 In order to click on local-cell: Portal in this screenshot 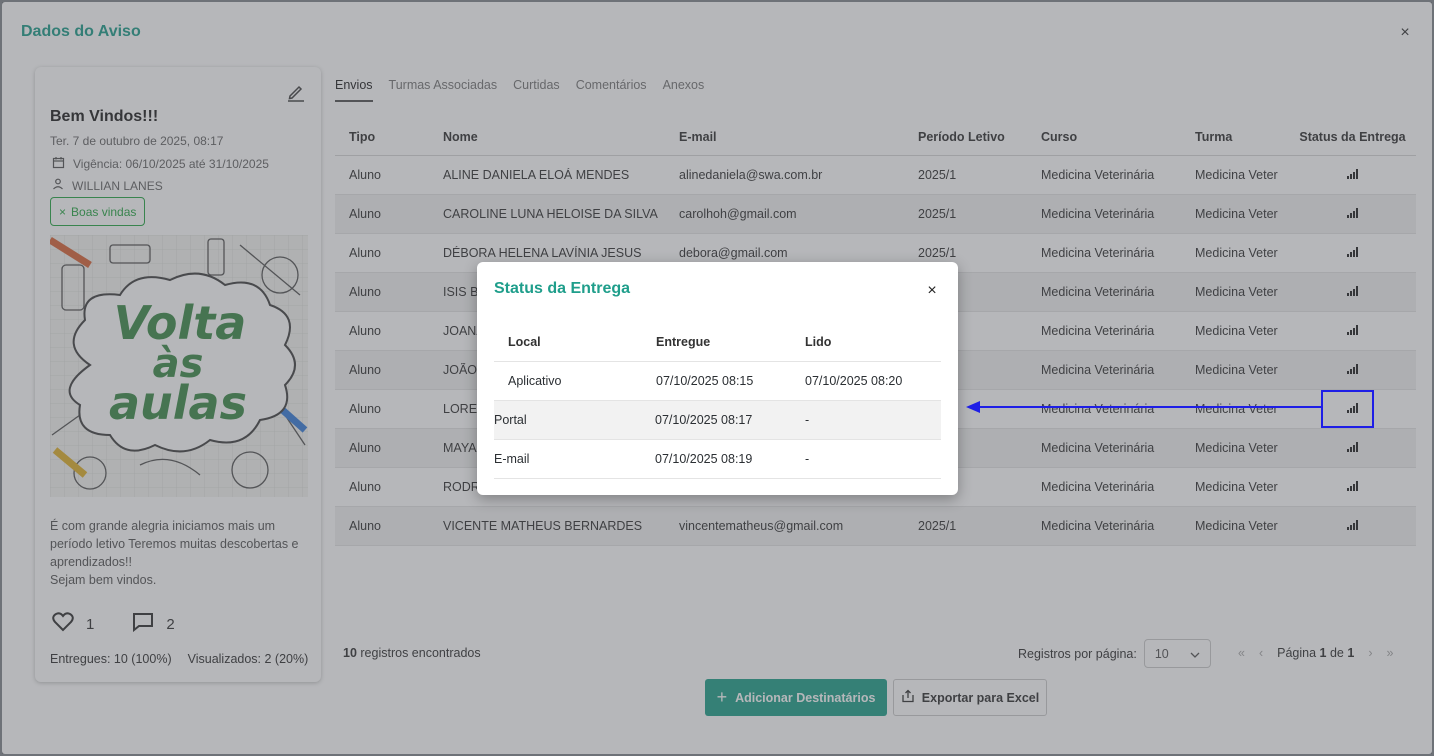, I will do `click(510, 420)`.